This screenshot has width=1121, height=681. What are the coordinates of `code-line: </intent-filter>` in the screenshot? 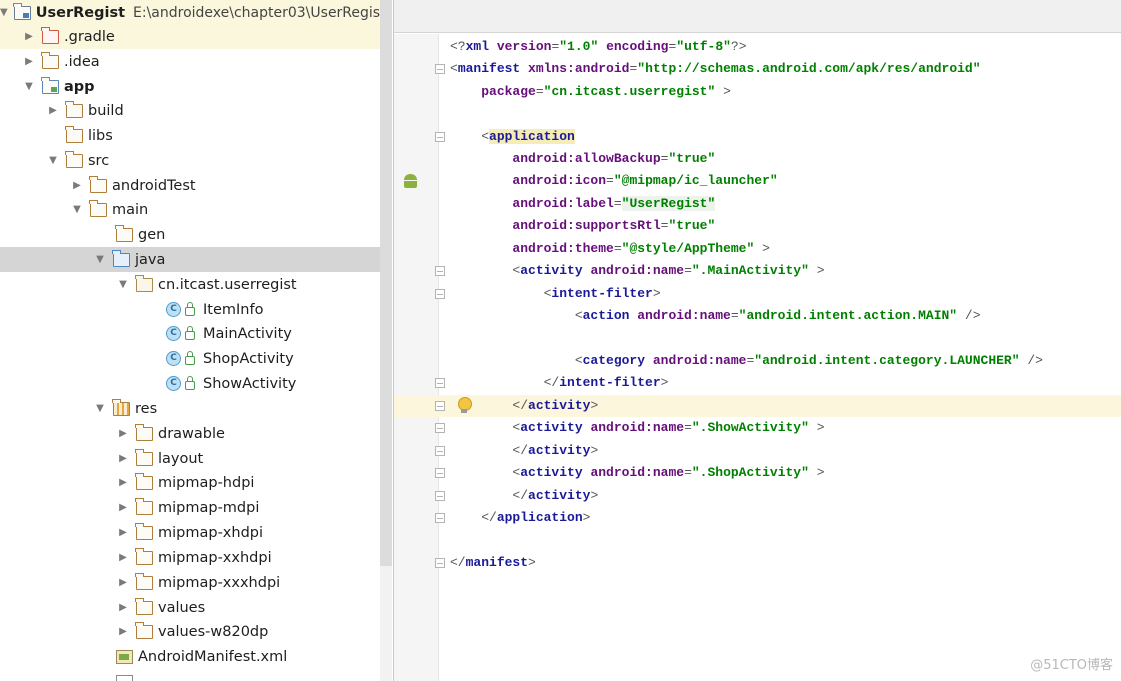 It's located at (757, 383).